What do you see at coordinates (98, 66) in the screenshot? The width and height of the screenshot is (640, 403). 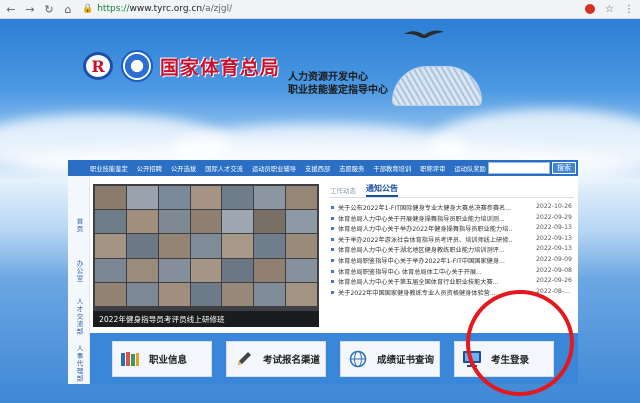 I see `r-logo: R` at bounding box center [98, 66].